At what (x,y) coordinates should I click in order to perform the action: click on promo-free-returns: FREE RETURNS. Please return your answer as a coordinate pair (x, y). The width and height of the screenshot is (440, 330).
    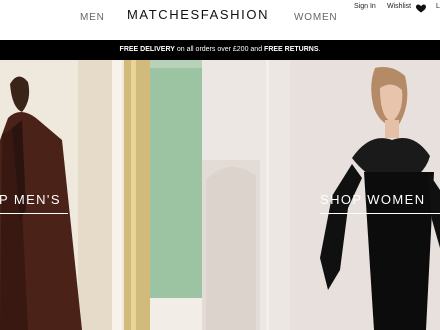
    Looking at the image, I should click on (291, 49).